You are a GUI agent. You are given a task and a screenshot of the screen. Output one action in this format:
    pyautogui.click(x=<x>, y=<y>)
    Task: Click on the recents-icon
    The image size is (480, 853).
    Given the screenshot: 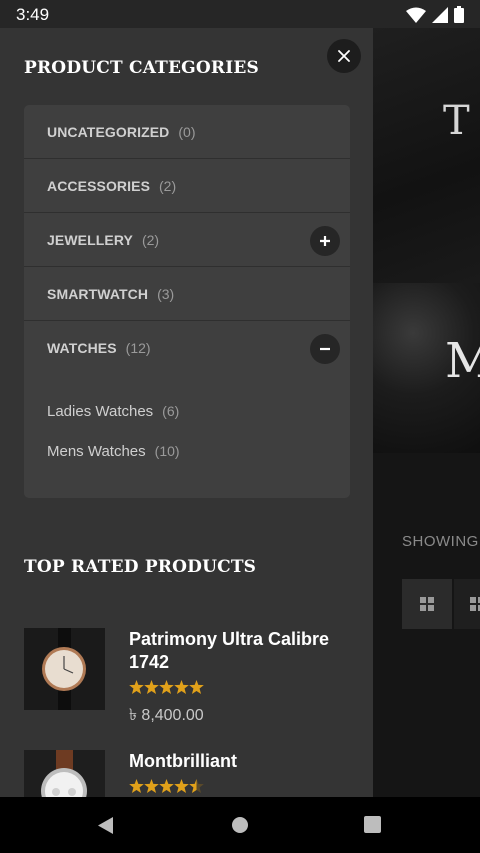 What is the action you would take?
    pyautogui.click(x=372, y=824)
    